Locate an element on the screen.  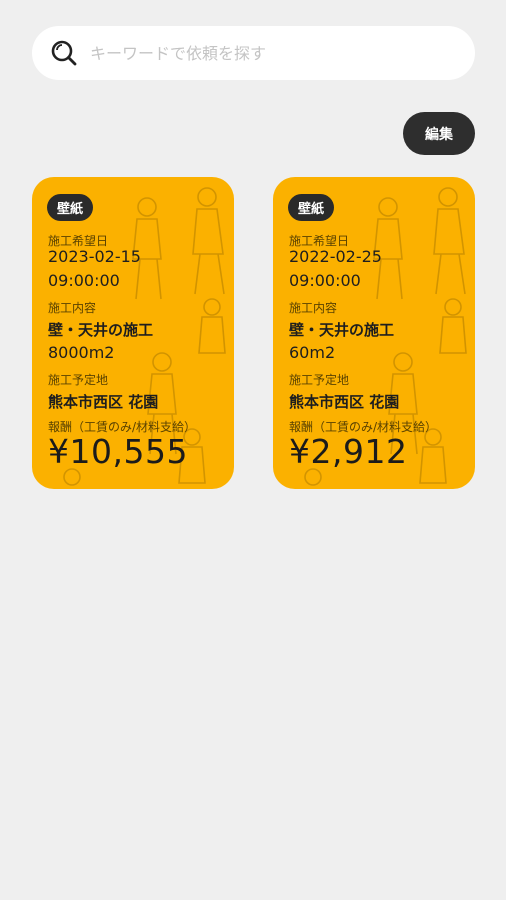
edit-button: 編集 is located at coordinates (439, 133).